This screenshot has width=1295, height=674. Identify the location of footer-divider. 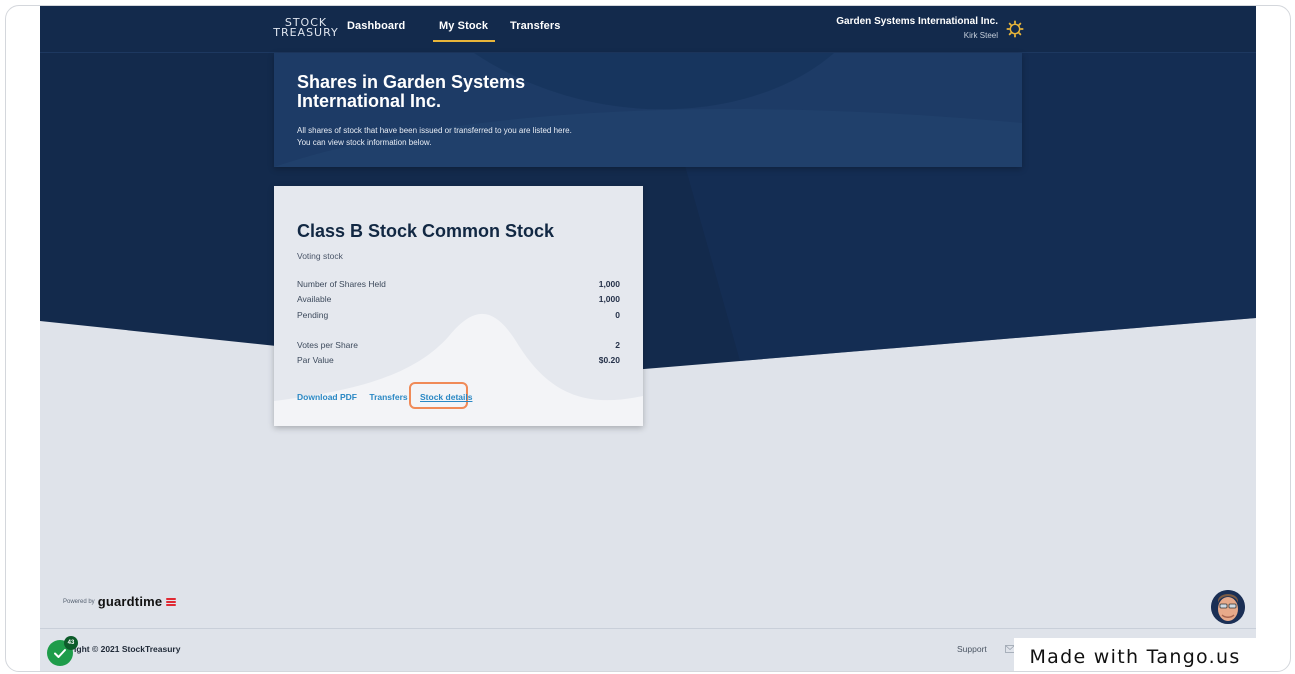
(648, 628).